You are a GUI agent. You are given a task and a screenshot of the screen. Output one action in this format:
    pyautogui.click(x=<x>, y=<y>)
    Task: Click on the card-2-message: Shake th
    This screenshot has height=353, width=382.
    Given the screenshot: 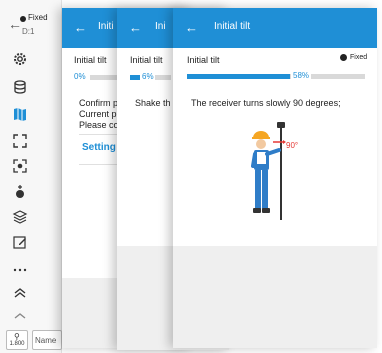 What is the action you would take?
    pyautogui.click(x=153, y=103)
    